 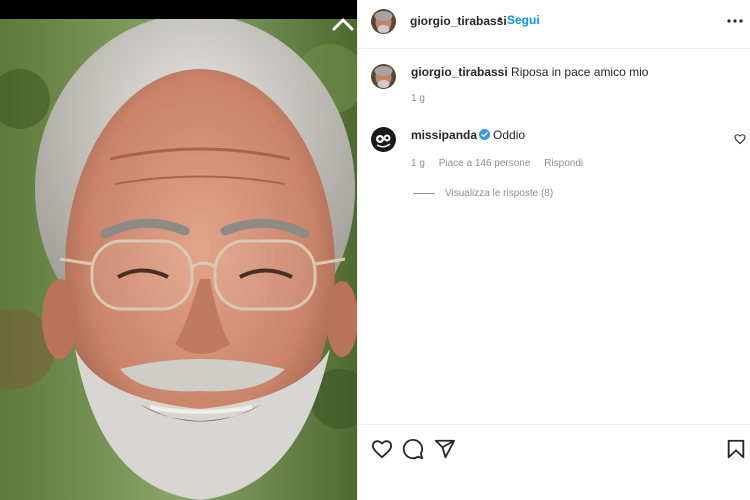 I want to click on chevron-up-icon, so click(x=343, y=24).